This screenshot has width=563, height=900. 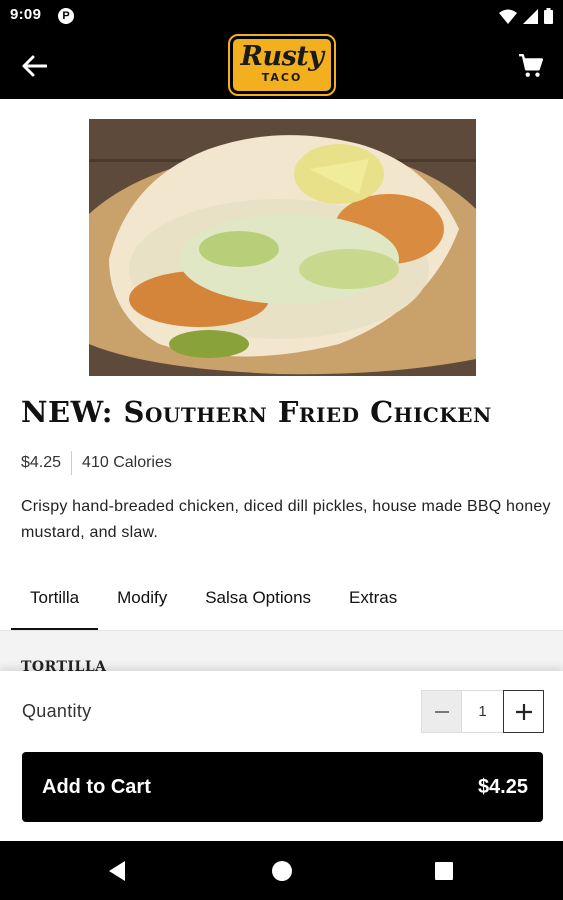 I want to click on add-to-cart-label: Add to Cart, so click(x=96, y=787).